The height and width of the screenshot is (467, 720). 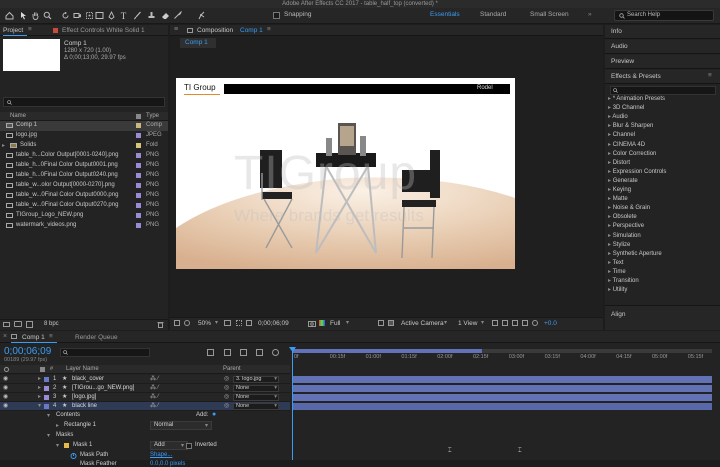 What do you see at coordinates (619, 244) in the screenshot?
I see `effect-category: ▸ Stylize` at bounding box center [619, 244].